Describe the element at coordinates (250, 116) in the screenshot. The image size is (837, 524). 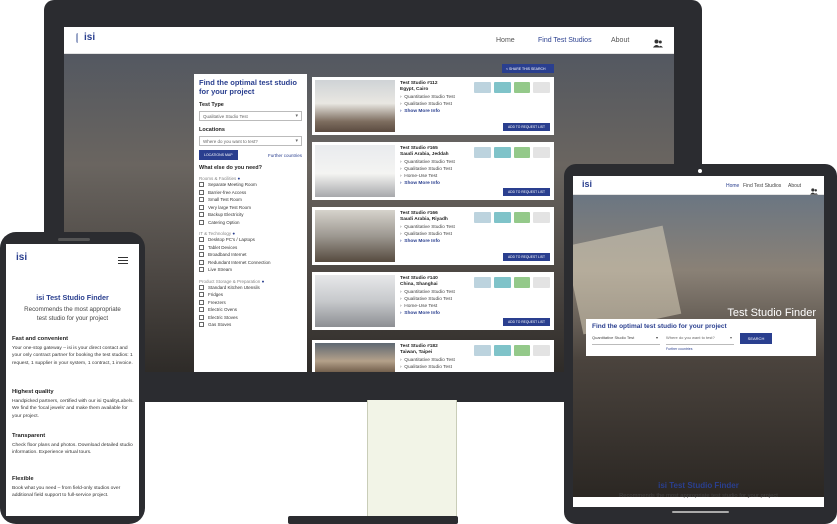
I see `test-type-select: Qualitative Studio Test ▾` at that location.